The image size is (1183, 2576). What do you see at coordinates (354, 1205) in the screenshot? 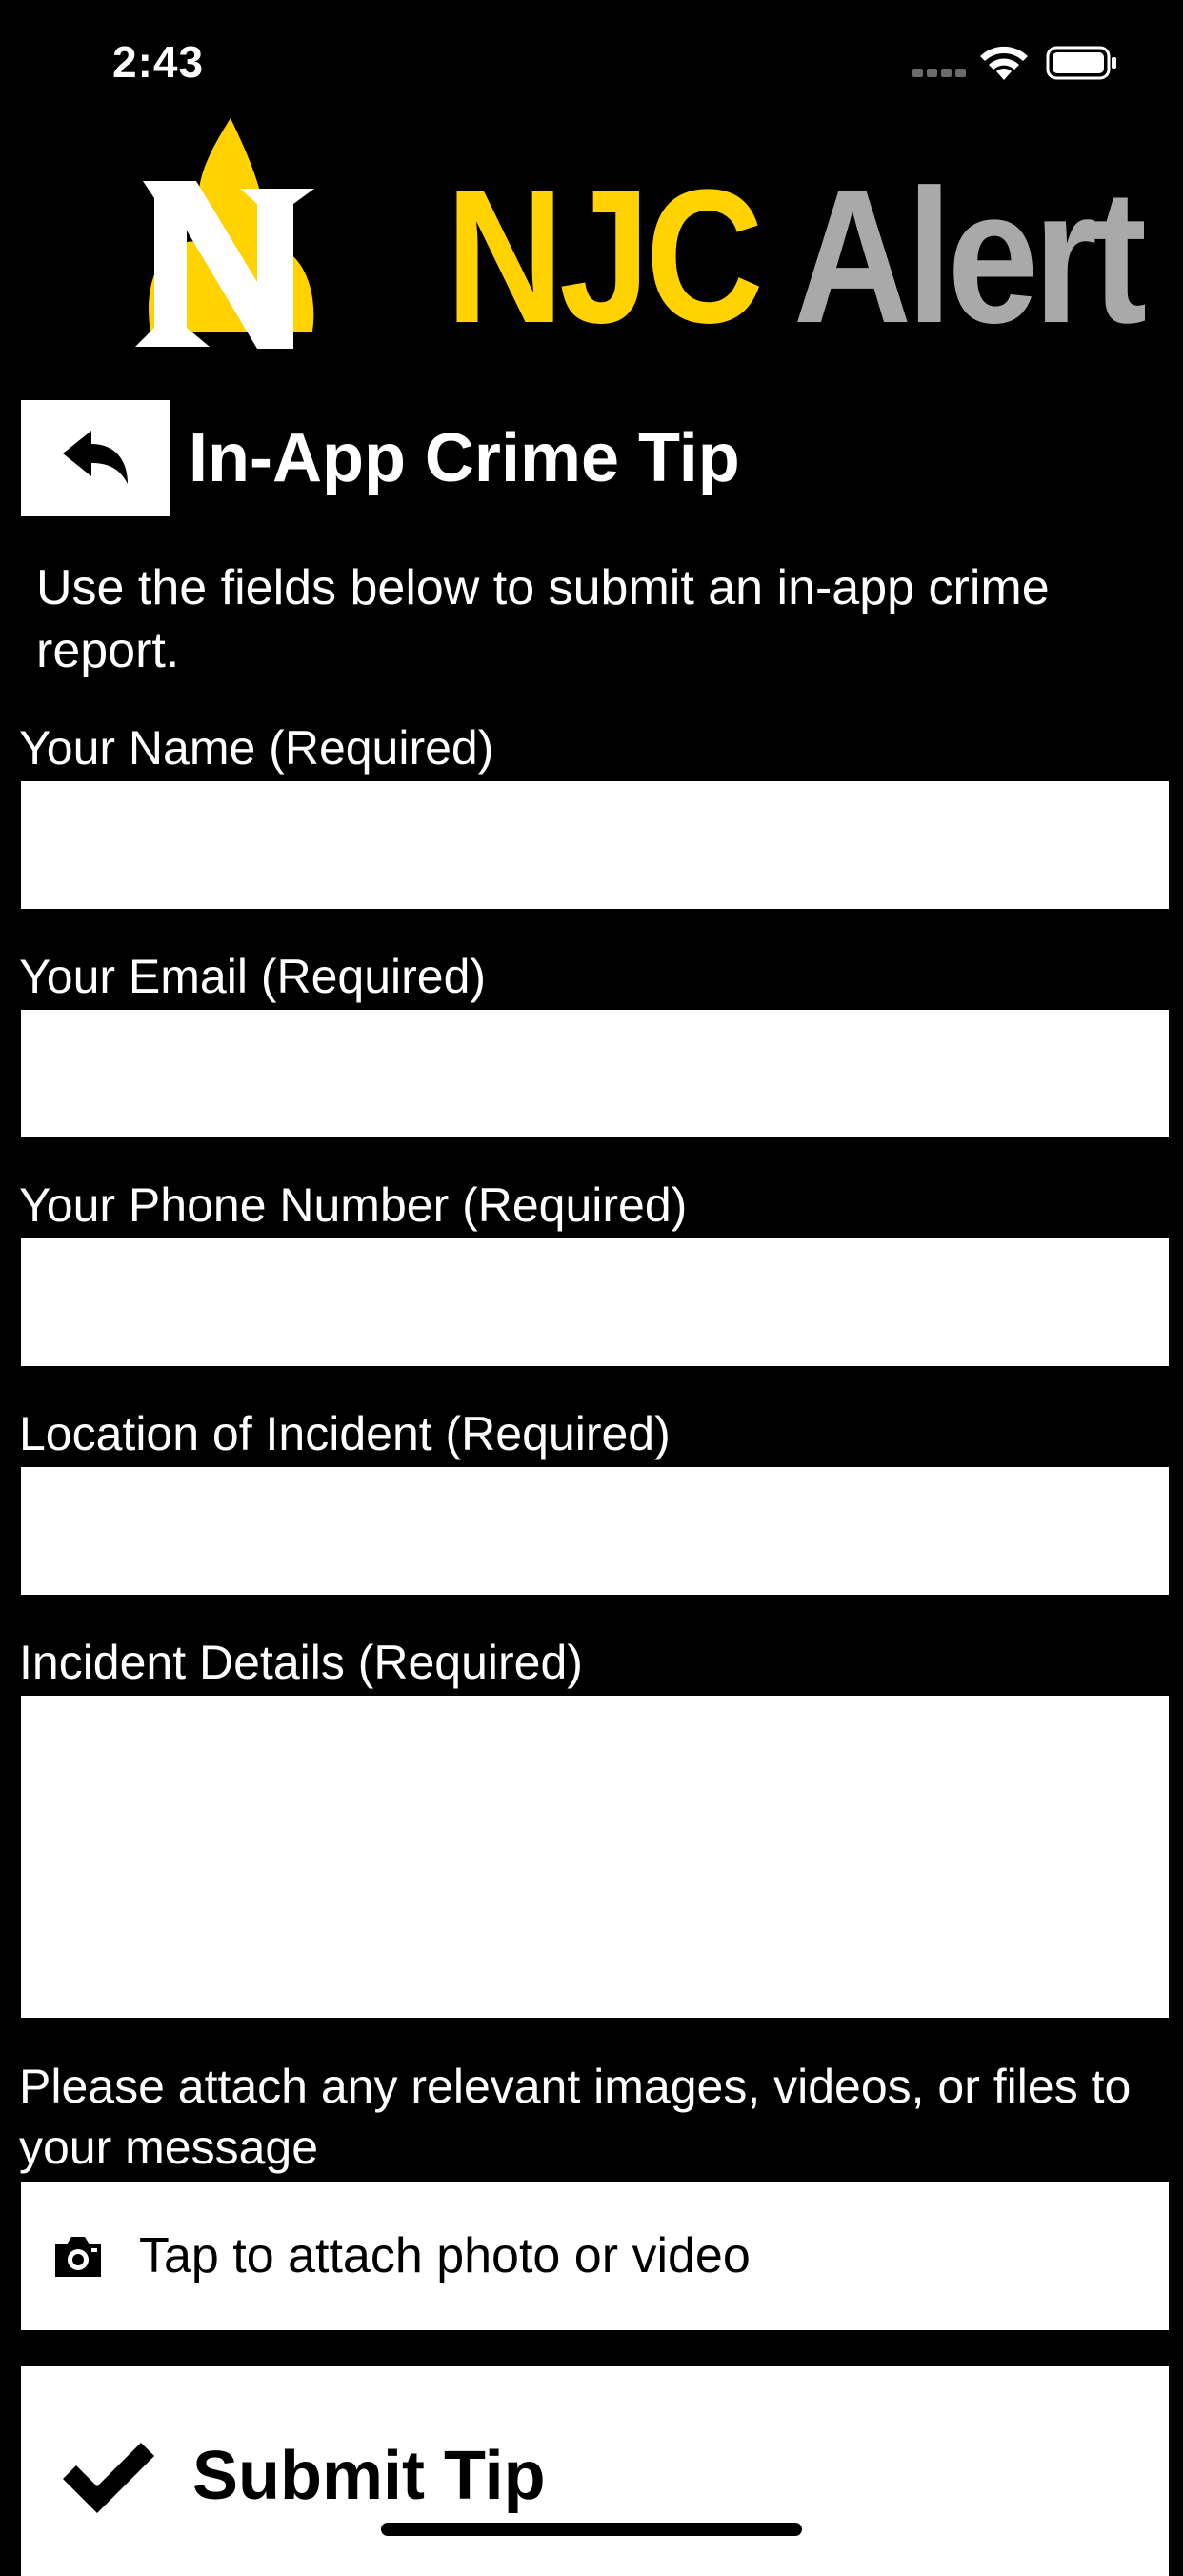
I see `phone-label: Your Phone Number (Required)` at bounding box center [354, 1205].